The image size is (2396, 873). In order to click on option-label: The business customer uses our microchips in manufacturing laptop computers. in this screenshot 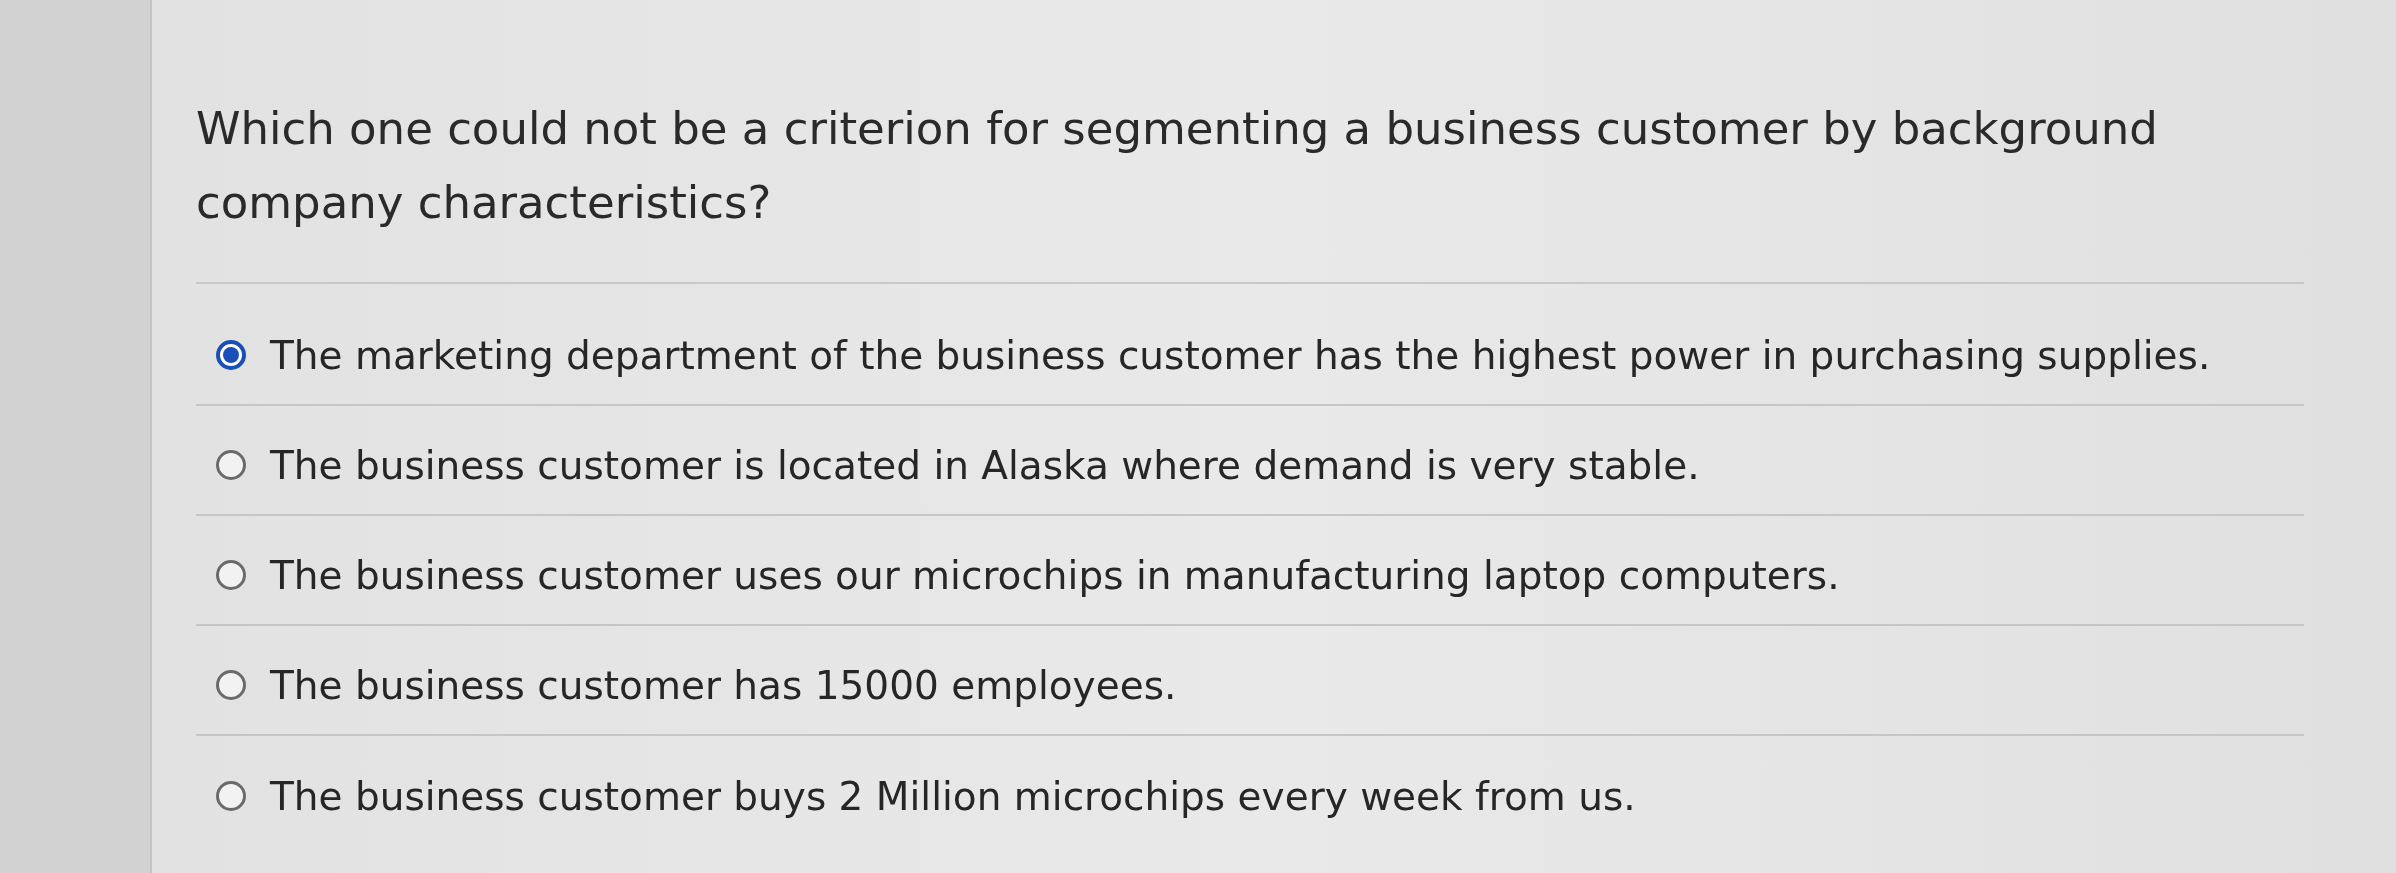, I will do `click(1055, 575)`.